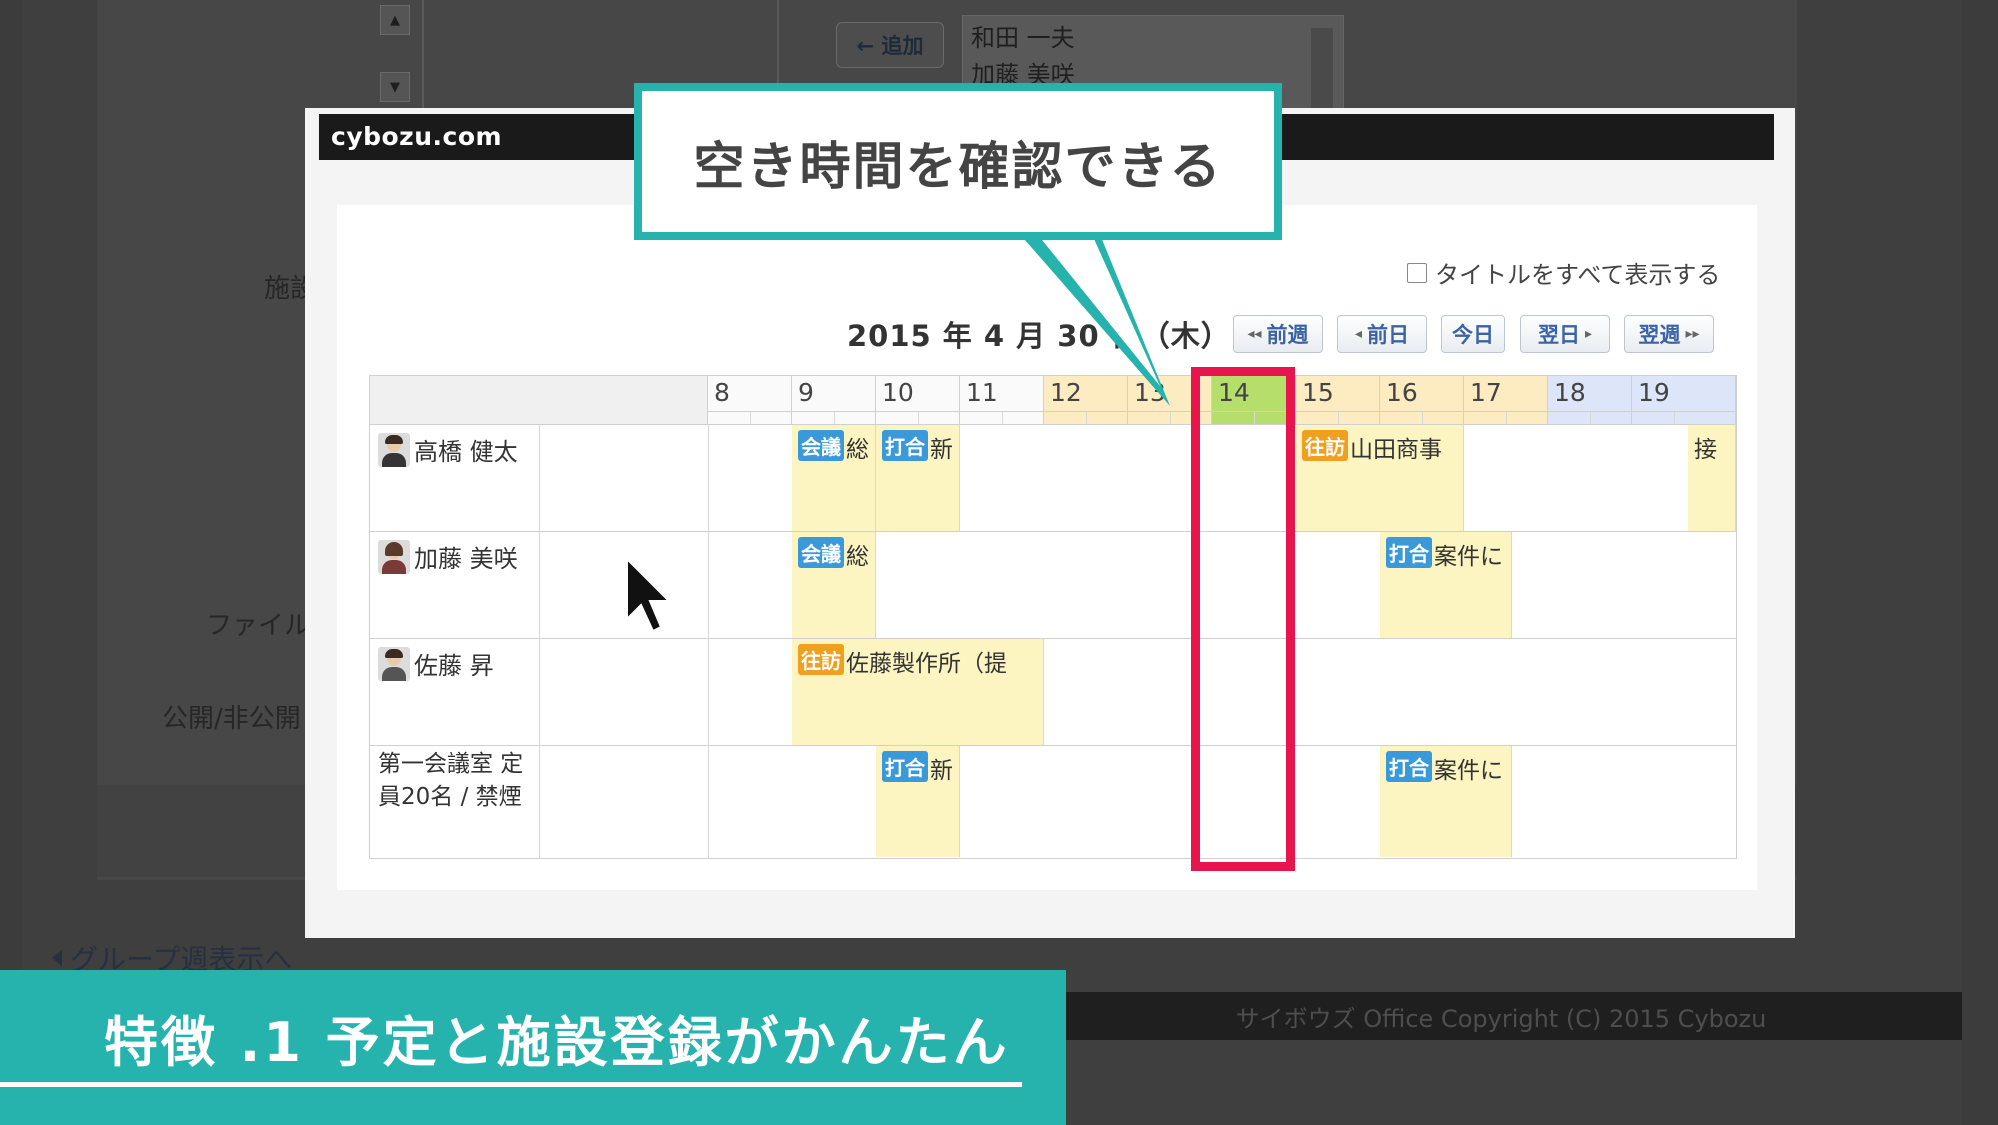  Describe the element at coordinates (649, 595) in the screenshot. I see `mouse-cursor-icon` at that location.